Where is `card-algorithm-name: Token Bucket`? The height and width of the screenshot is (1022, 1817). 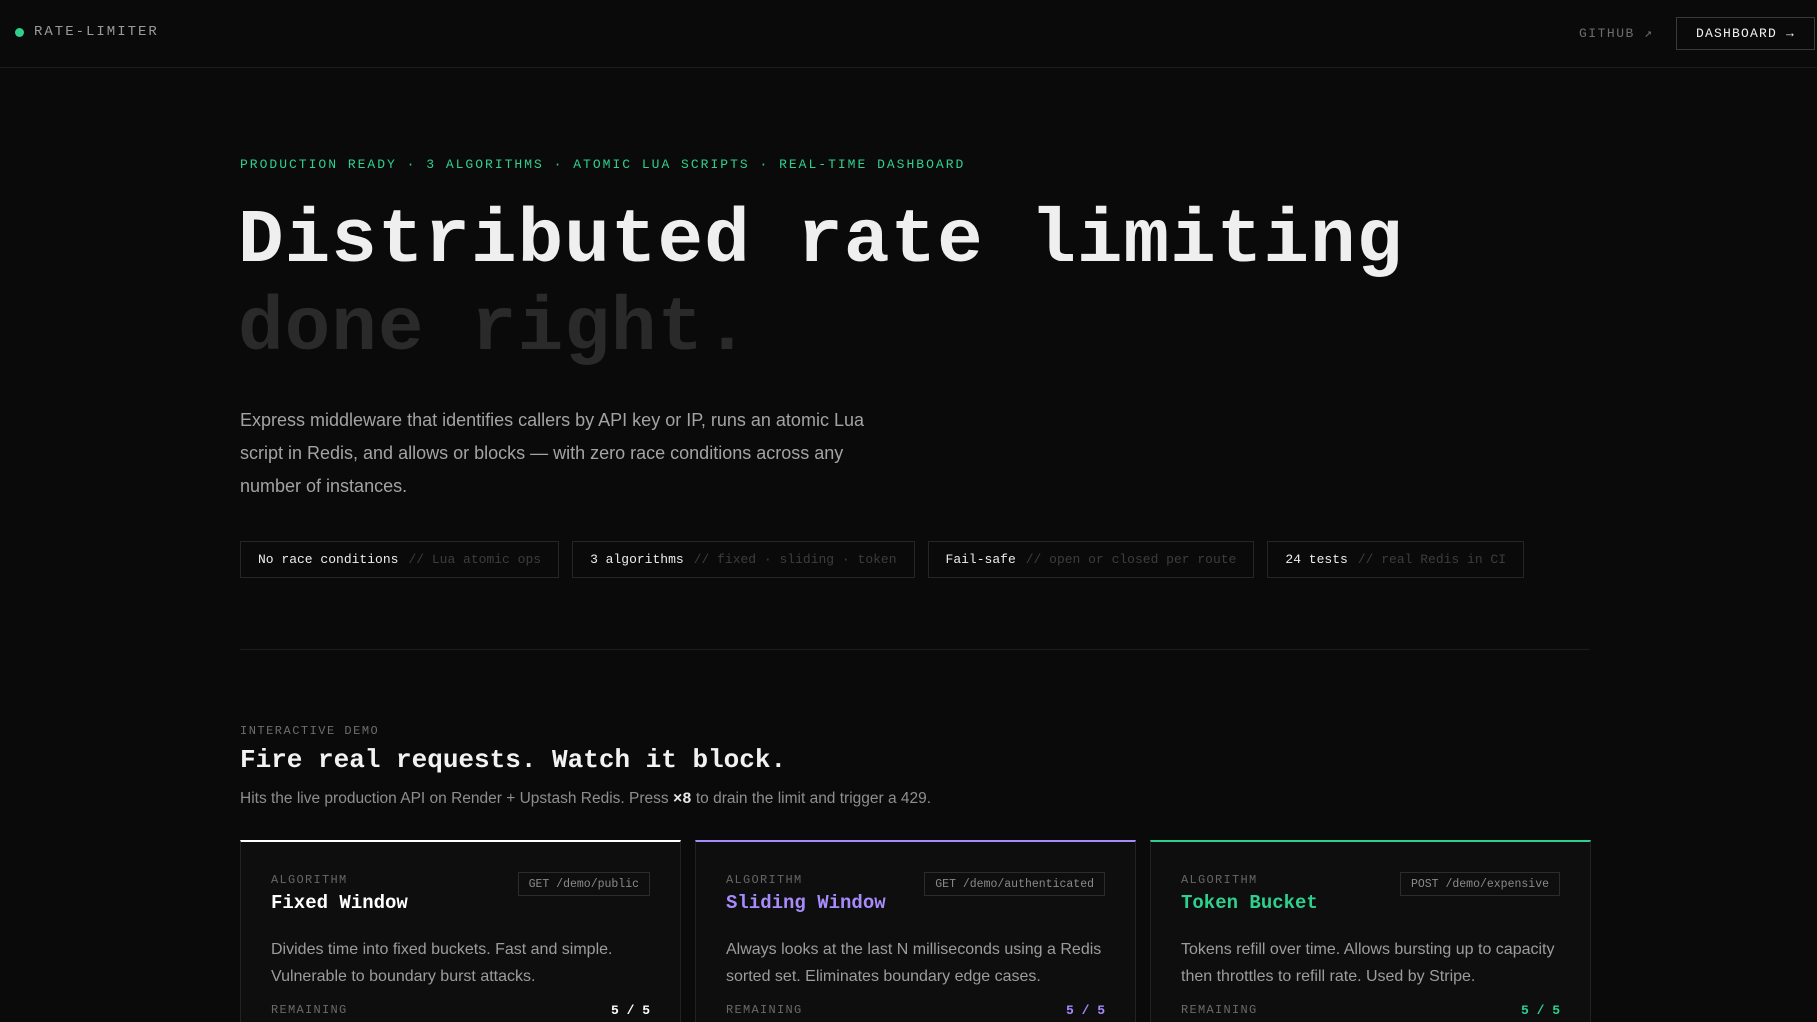 card-algorithm-name: Token Bucket is located at coordinates (1249, 903).